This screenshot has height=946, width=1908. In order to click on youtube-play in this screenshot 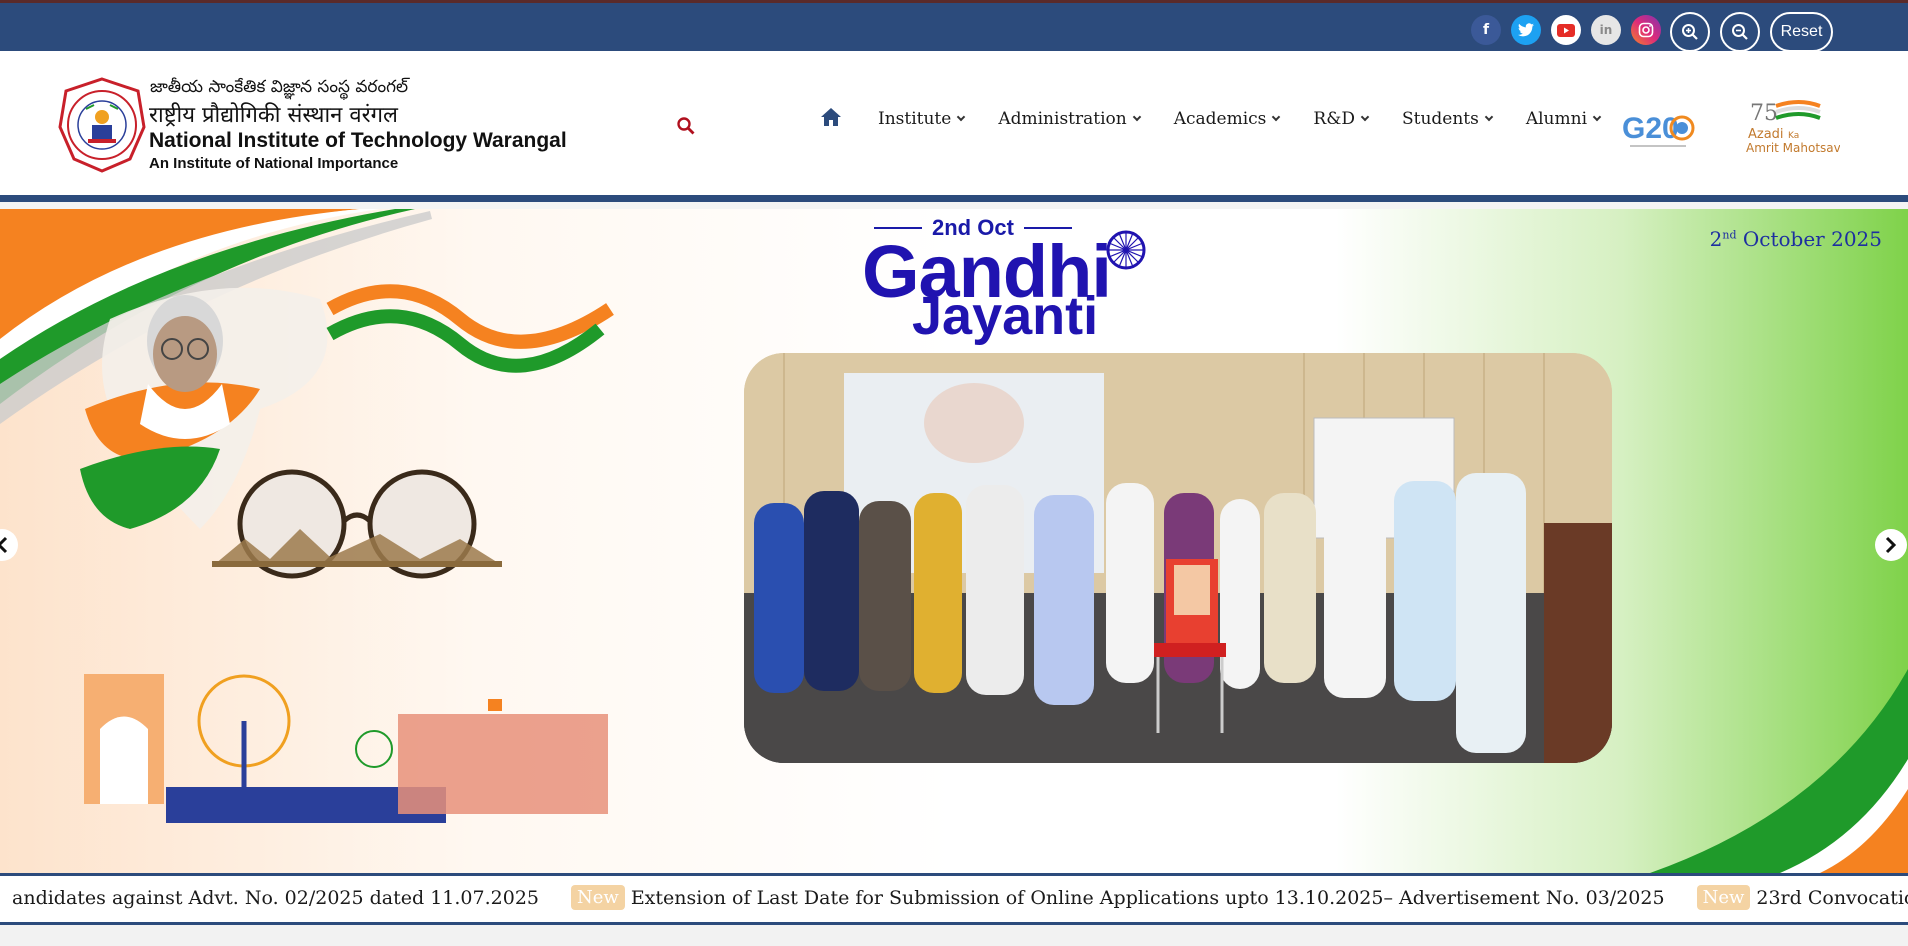, I will do `click(1566, 30)`.